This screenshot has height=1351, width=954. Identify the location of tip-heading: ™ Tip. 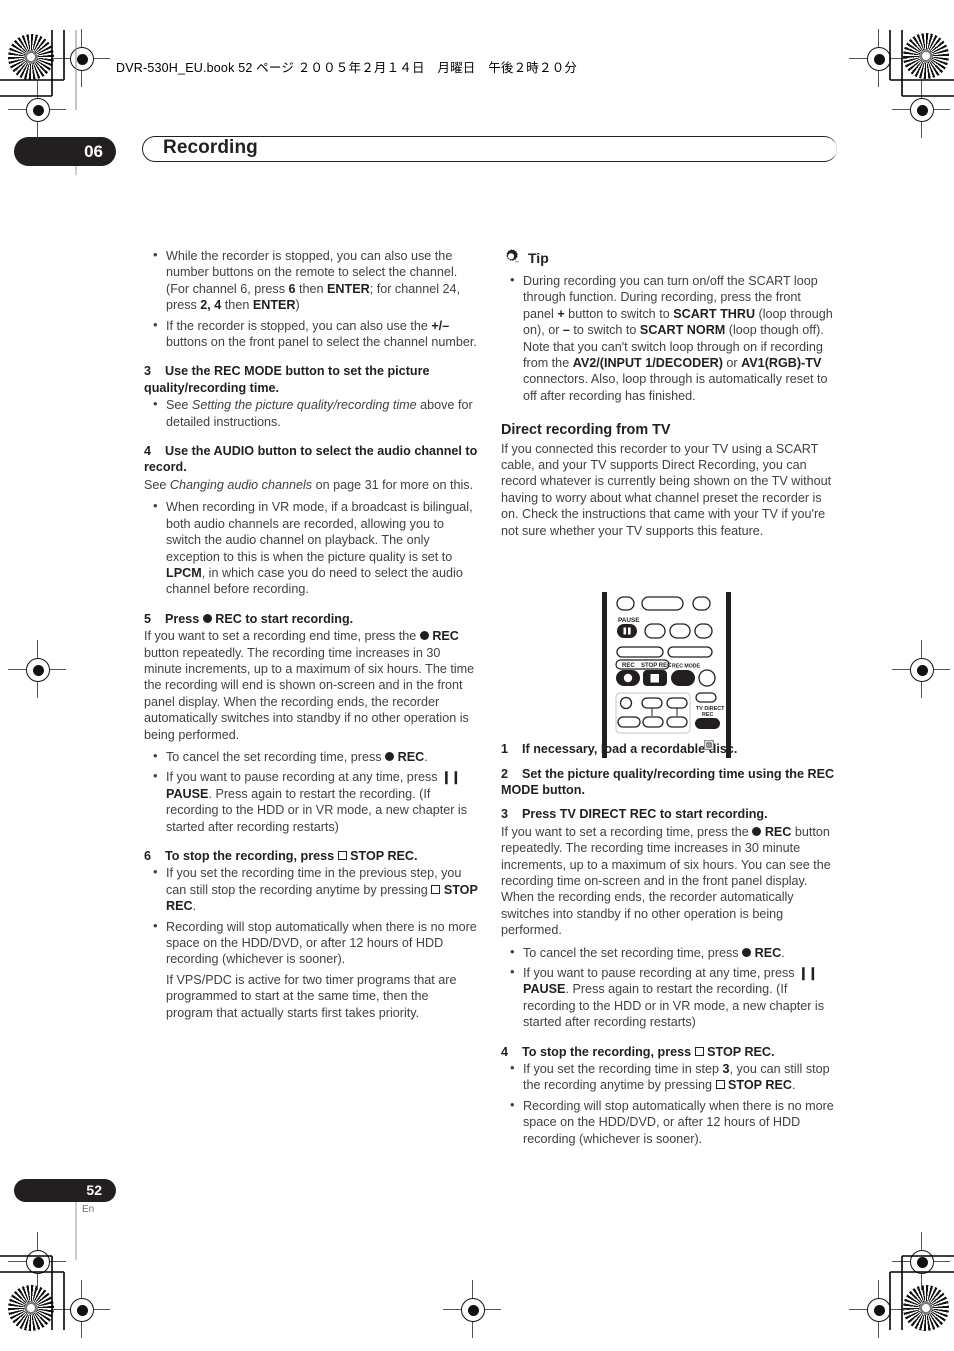
(668, 258).